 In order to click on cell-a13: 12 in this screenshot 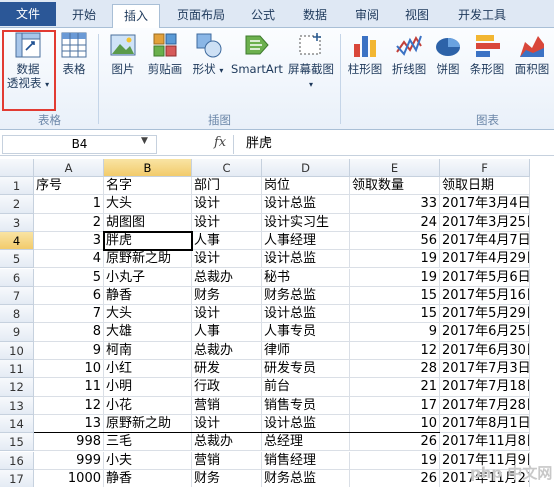, I will do `click(69, 405)`.